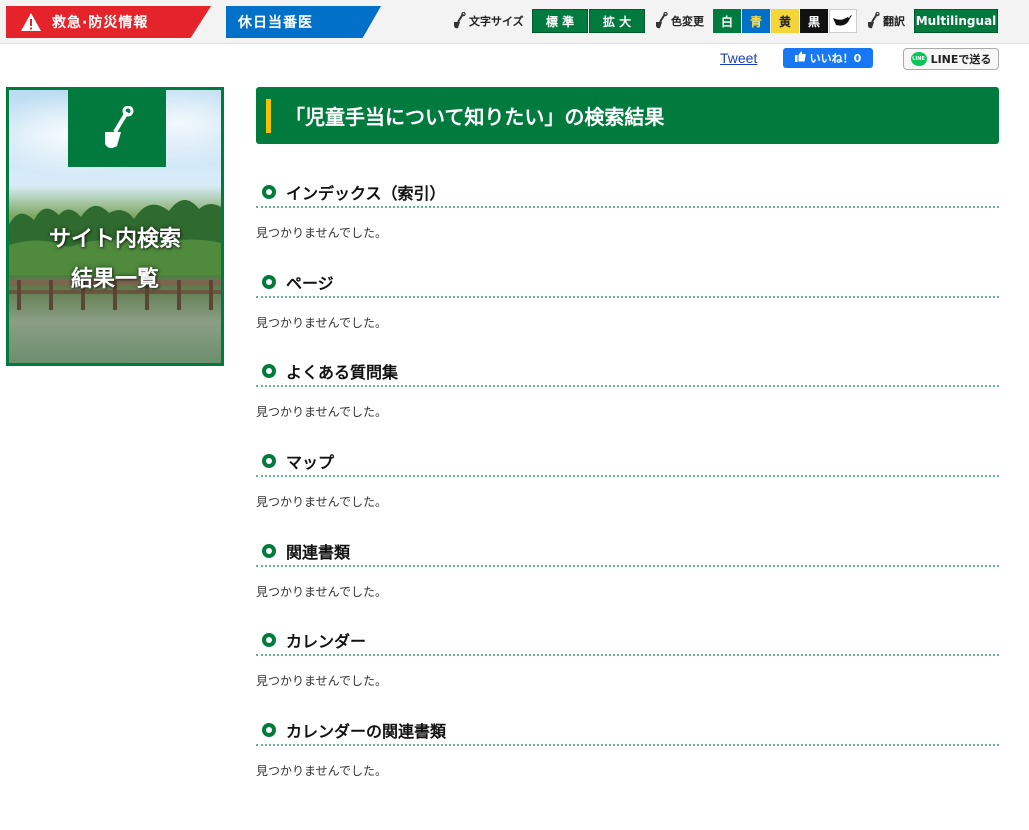 The height and width of the screenshot is (830, 1029). Describe the element at coordinates (100, 23) in the screenshot. I see `emergency-info-label: 救急·防災情報` at that location.